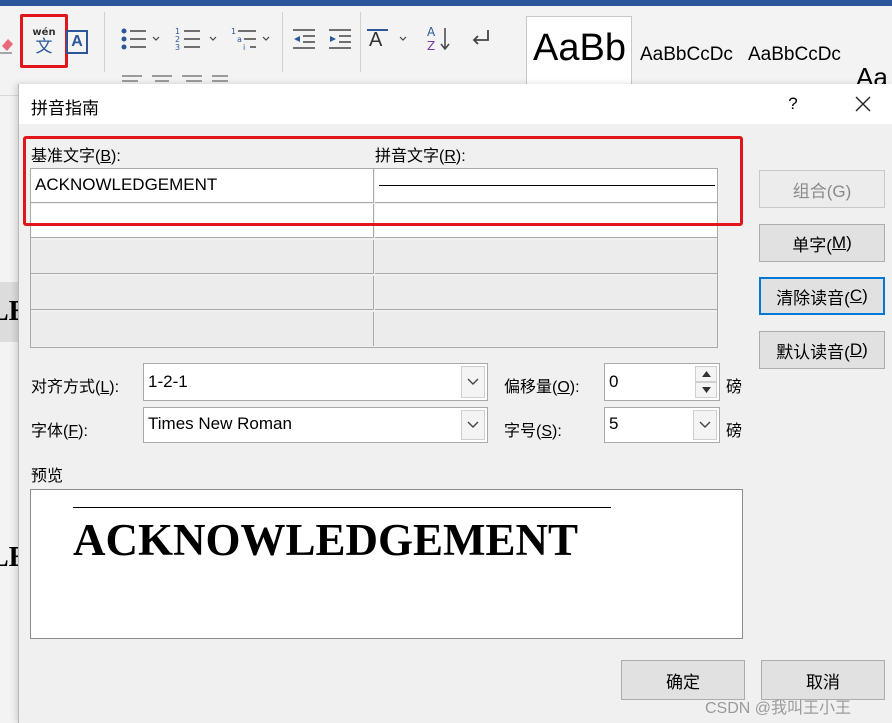  Describe the element at coordinates (44, 32) in the screenshot. I see `phonetic-guide-icon: wén` at that location.